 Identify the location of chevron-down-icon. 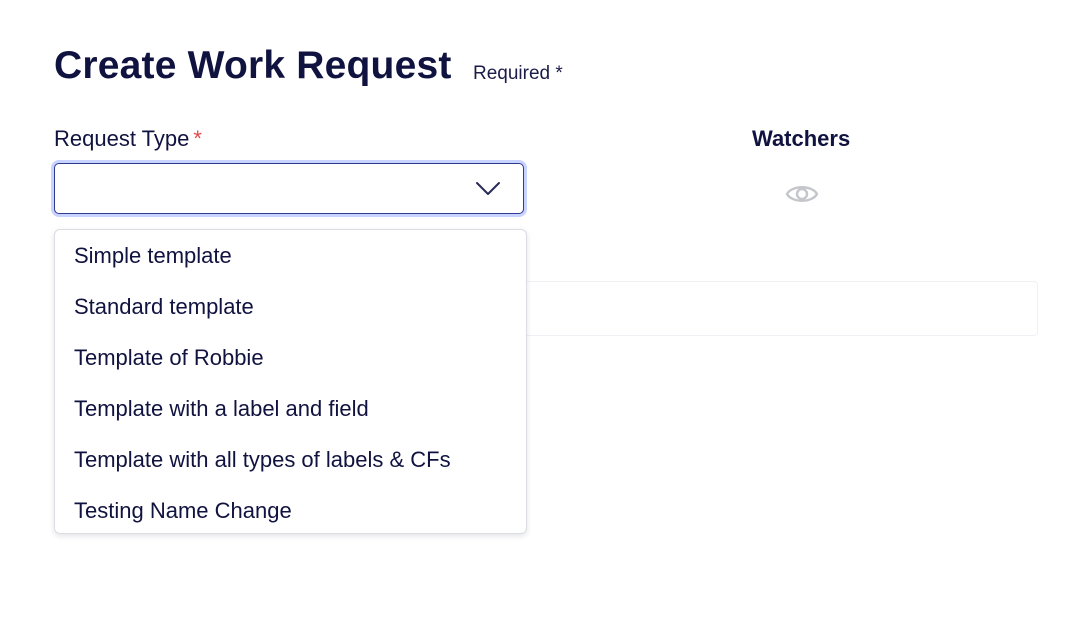
(488, 189).